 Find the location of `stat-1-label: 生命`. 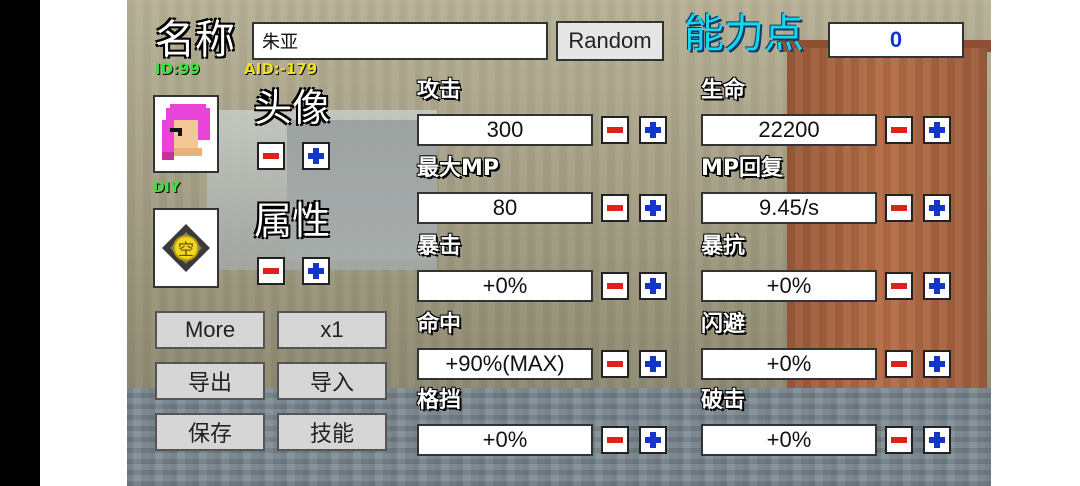

stat-1-label: 生命 is located at coordinates (723, 90).